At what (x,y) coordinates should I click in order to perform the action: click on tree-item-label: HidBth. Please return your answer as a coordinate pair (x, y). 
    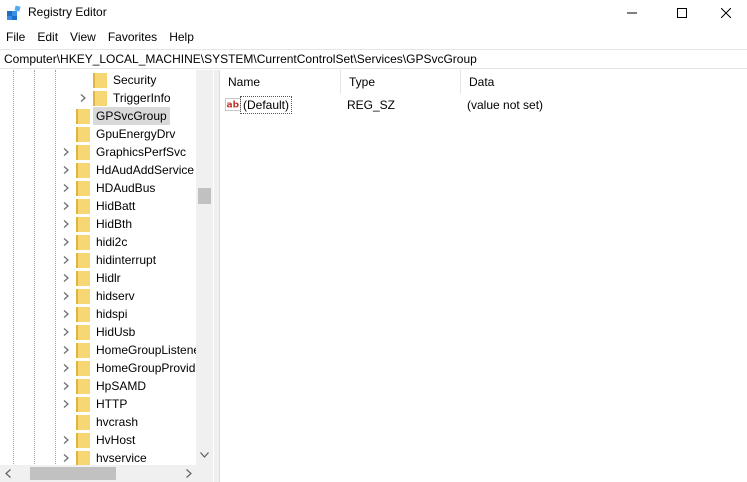
    Looking at the image, I should click on (114, 224).